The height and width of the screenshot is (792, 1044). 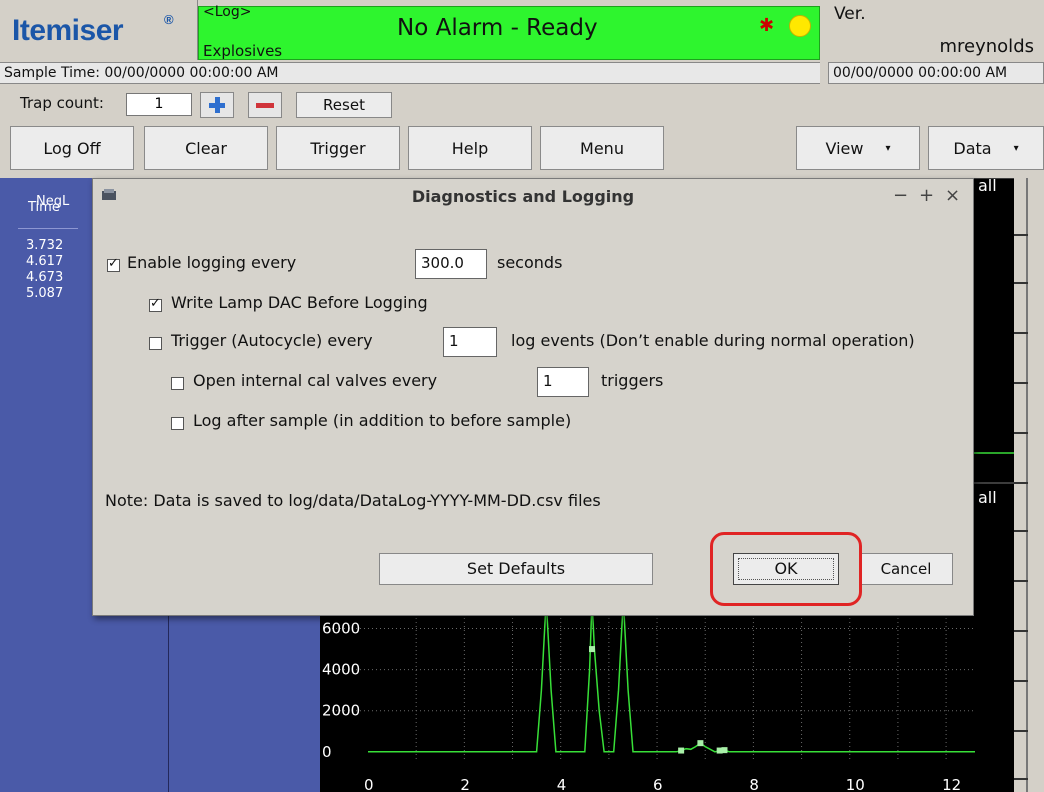 I want to click on menu-label: Menu, so click(x=602, y=148).